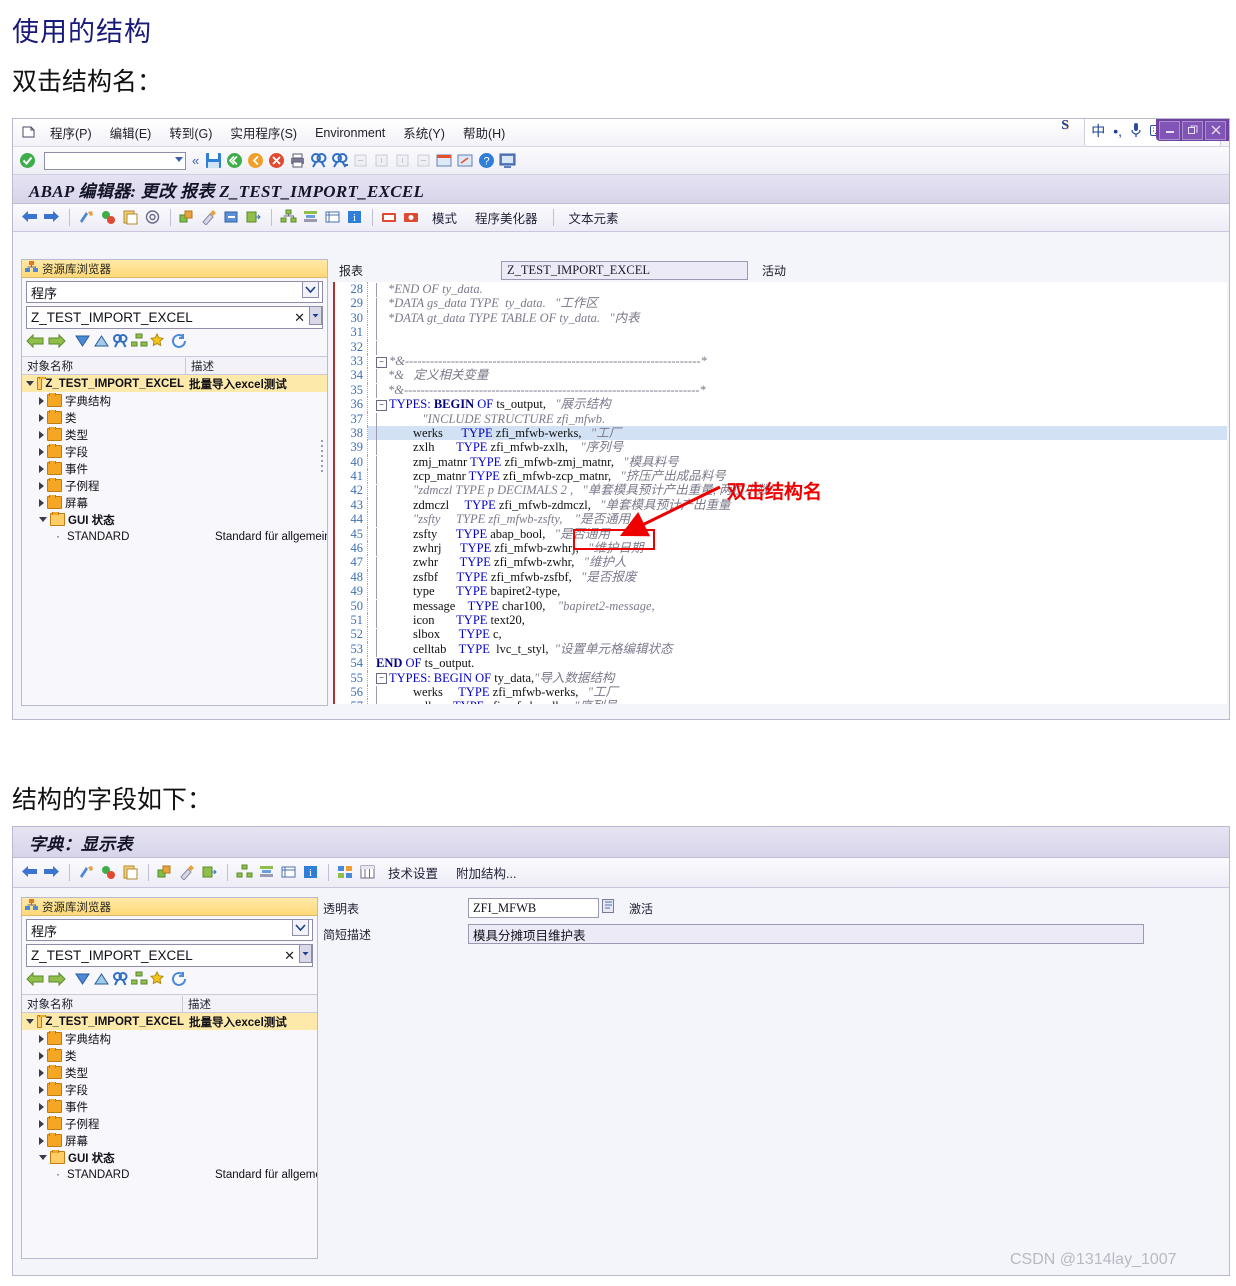 The image size is (1236, 1286). What do you see at coordinates (412, 218) in the screenshot?
I see `breakpoint-icon` at bounding box center [412, 218].